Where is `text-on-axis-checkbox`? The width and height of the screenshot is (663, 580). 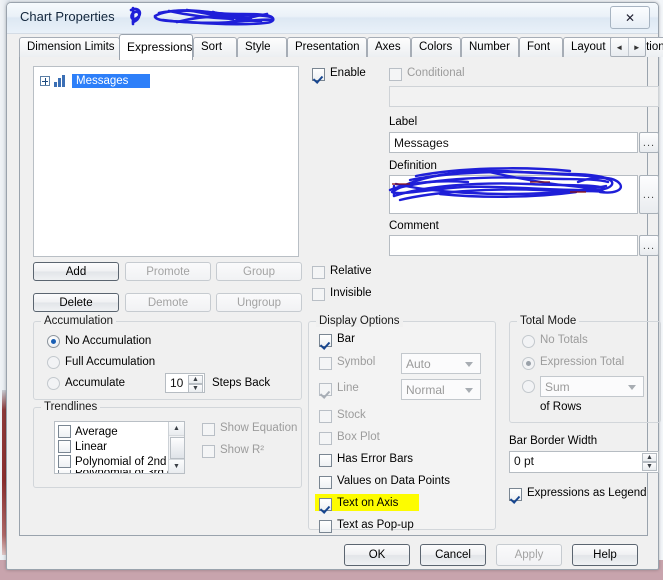
text-on-axis-checkbox is located at coordinates (325, 504).